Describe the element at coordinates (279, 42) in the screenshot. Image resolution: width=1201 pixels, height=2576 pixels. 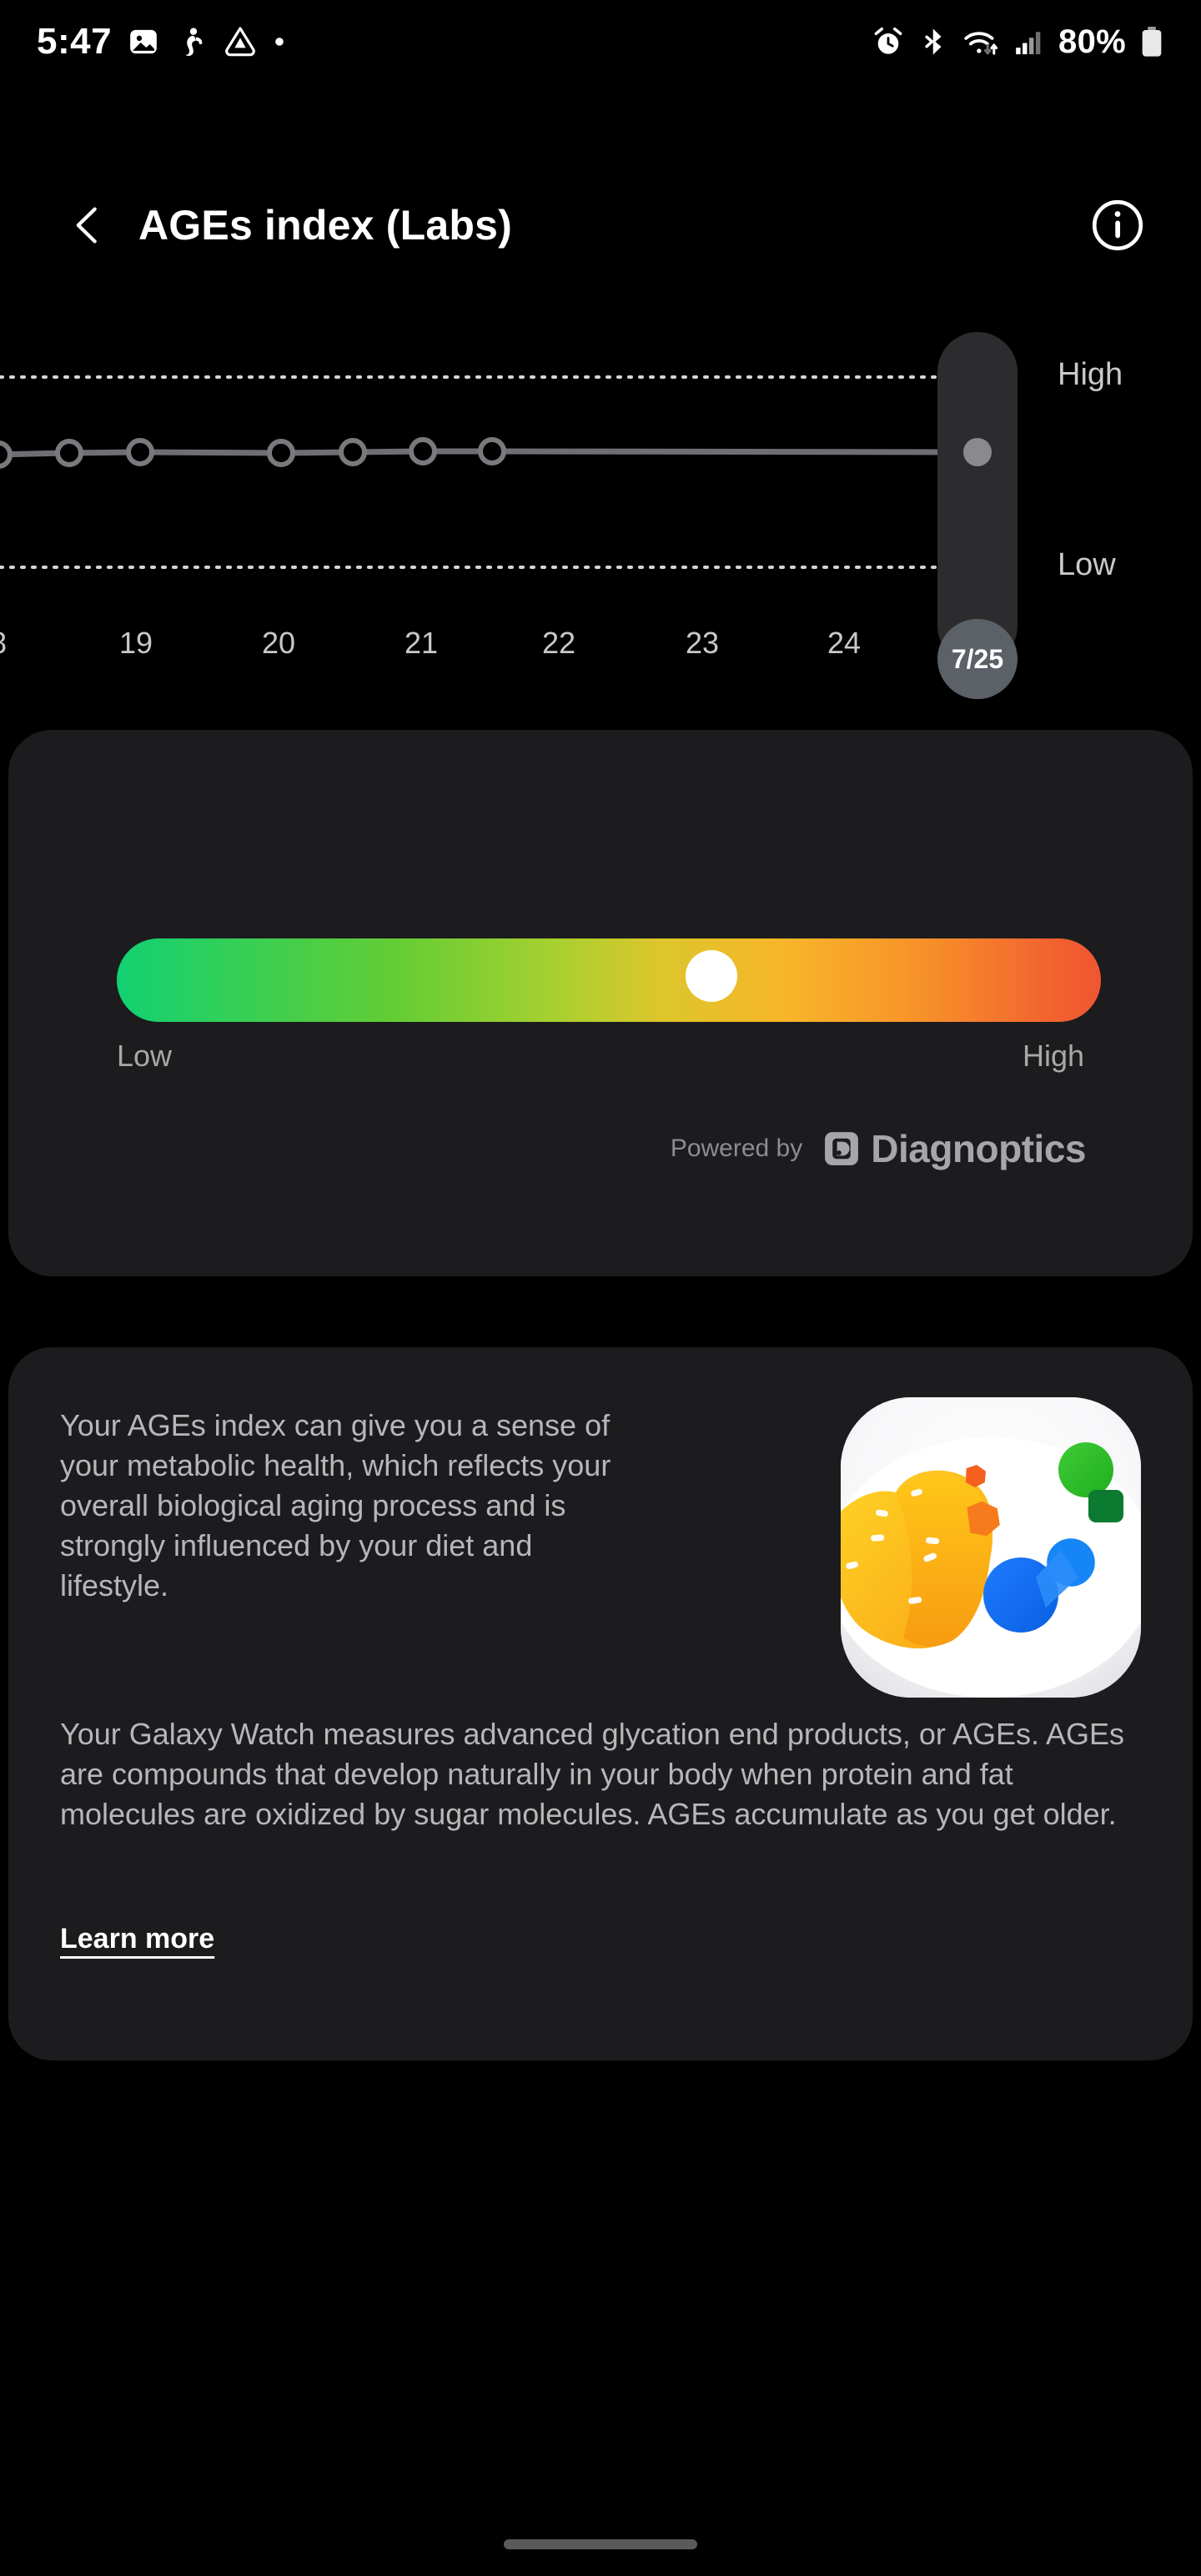
I see `dot-indicator-icon` at that location.